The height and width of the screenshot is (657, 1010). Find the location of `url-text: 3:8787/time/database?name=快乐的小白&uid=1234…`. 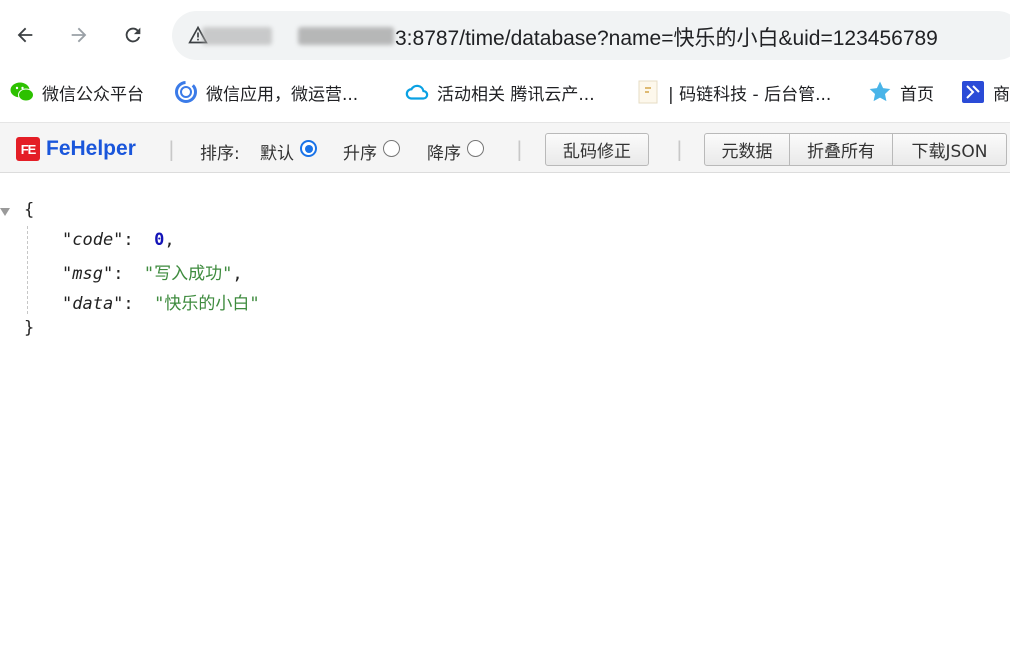

url-text: 3:8787/time/database?name=快乐的小白&uid=1234… is located at coordinates (666, 38).